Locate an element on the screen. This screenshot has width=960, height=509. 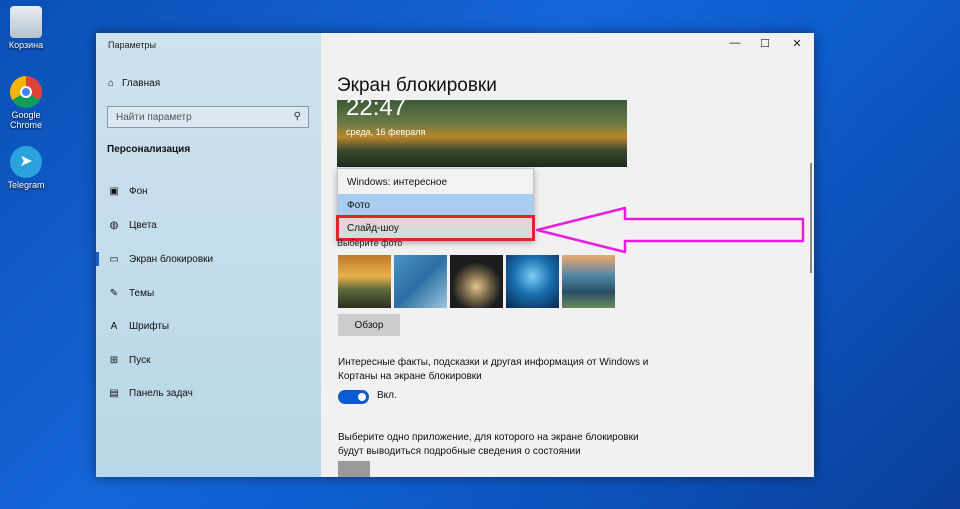
search-input: Найти параметр ⚲ is located at coordinates (208, 117).